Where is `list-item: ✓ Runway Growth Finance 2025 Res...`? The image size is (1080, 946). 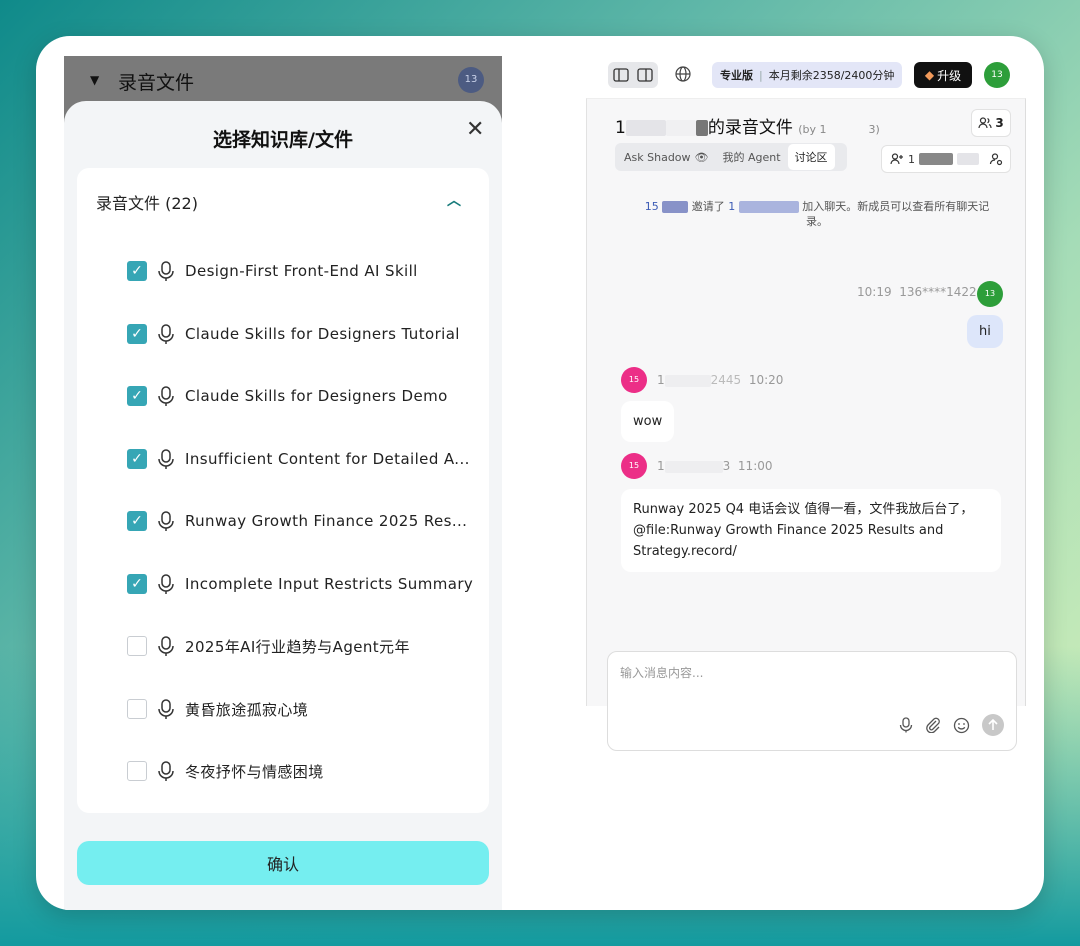
list-item: ✓ Runway Growth Finance 2025 Res... is located at coordinates (302, 521).